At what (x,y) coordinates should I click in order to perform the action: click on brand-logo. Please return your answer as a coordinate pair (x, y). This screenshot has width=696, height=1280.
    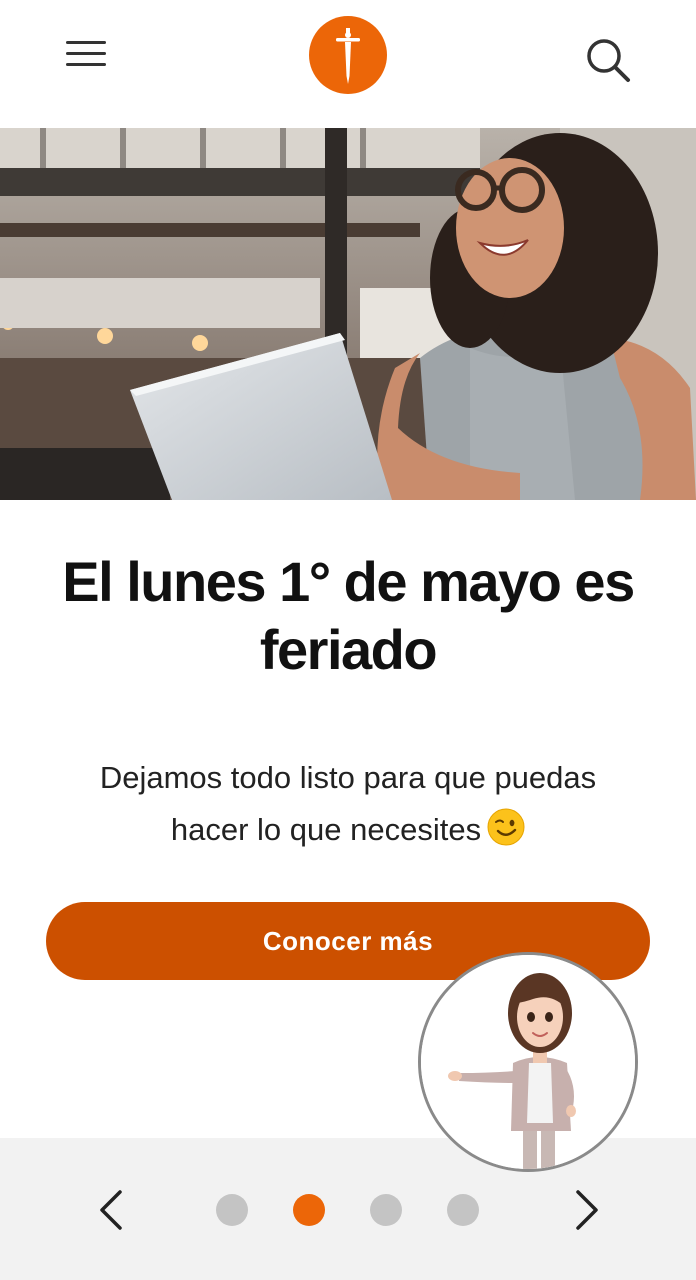
    Looking at the image, I should click on (348, 55).